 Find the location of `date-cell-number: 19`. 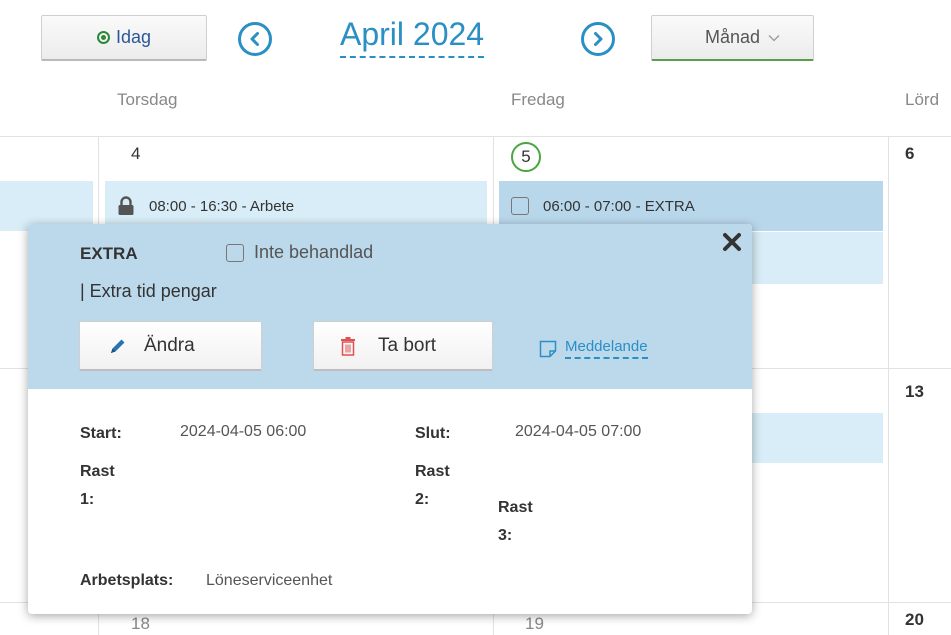

date-cell-number: 19 is located at coordinates (534, 624).